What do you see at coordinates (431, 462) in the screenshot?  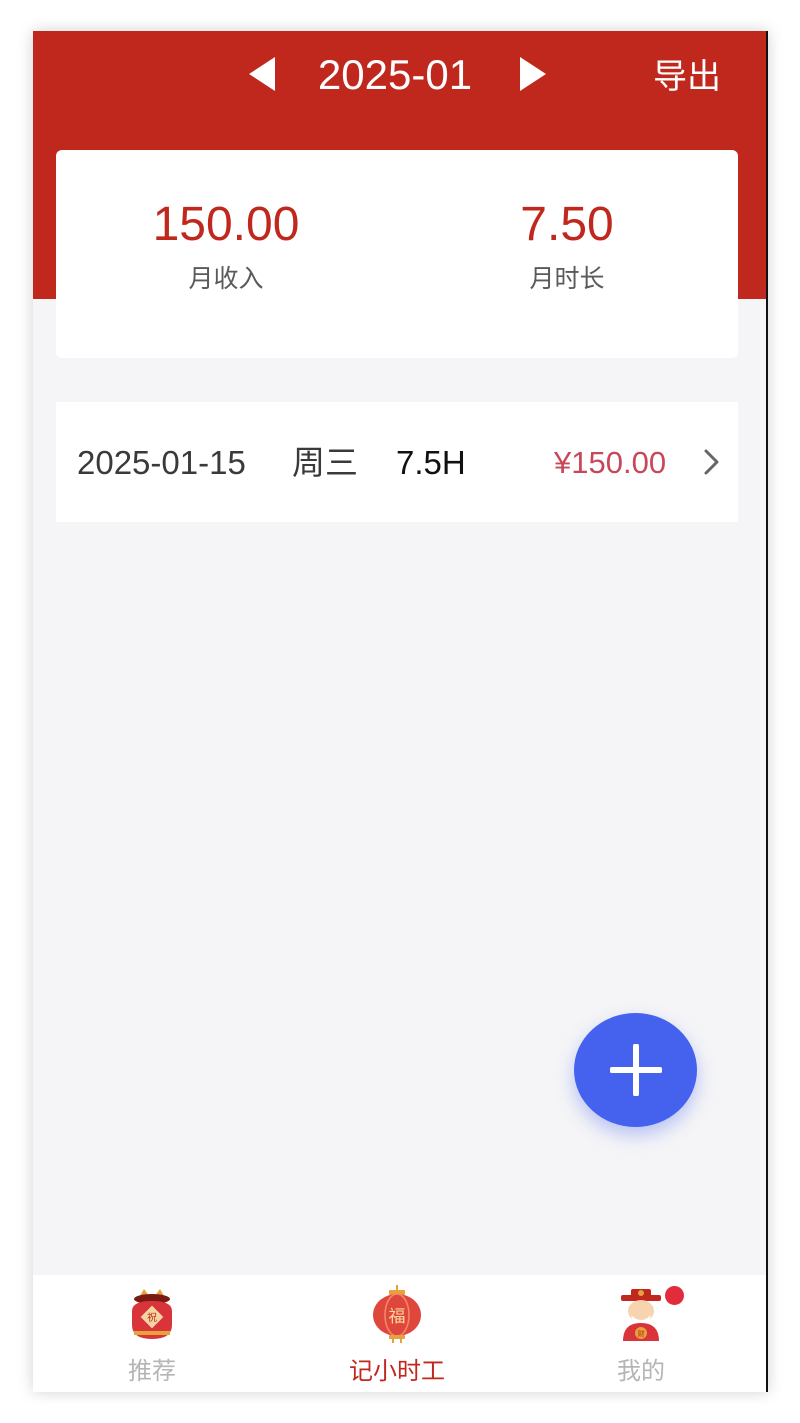 I see `record-hours: 7.5H` at bounding box center [431, 462].